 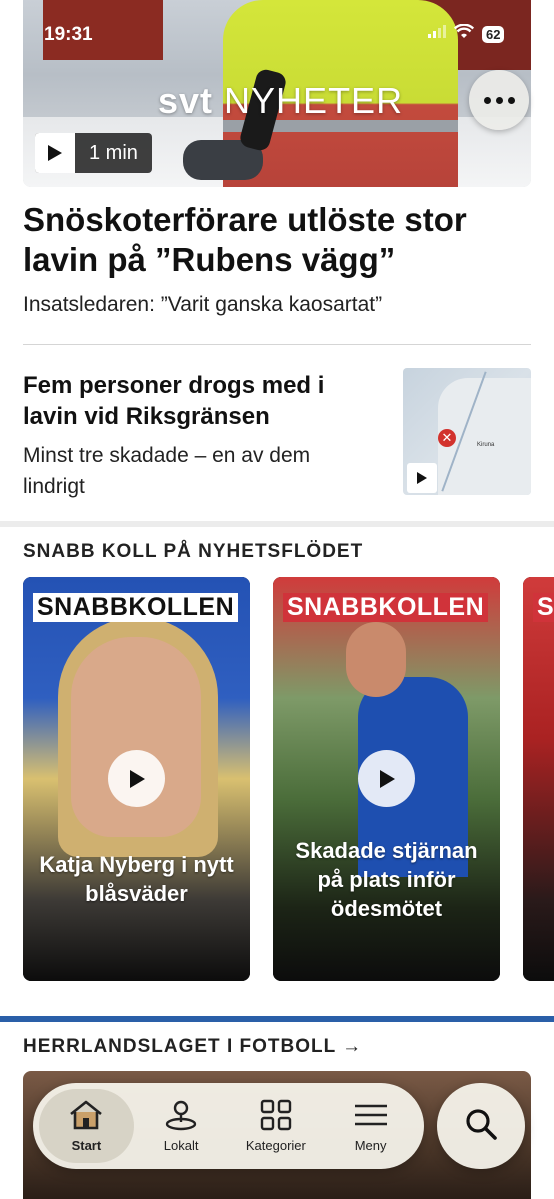 I want to click on wifi-icon, so click(x=464, y=33).